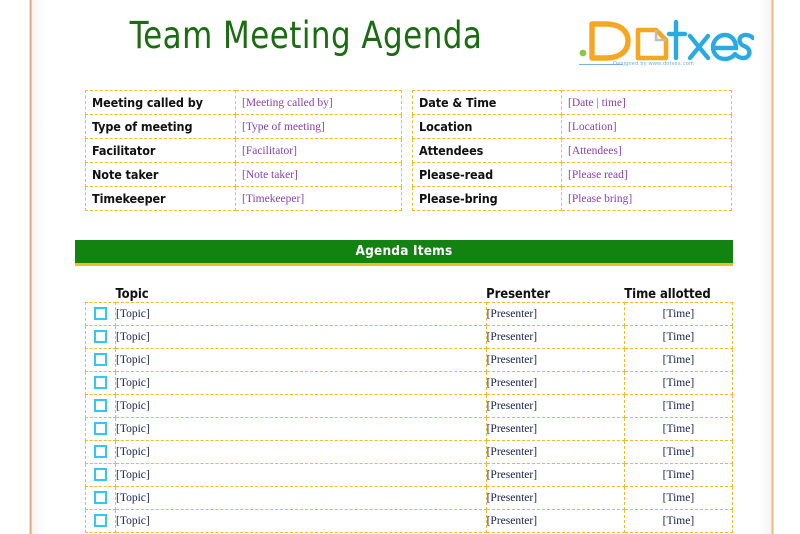  I want to click on agenda-header-presenter: Presenter, so click(555, 292).